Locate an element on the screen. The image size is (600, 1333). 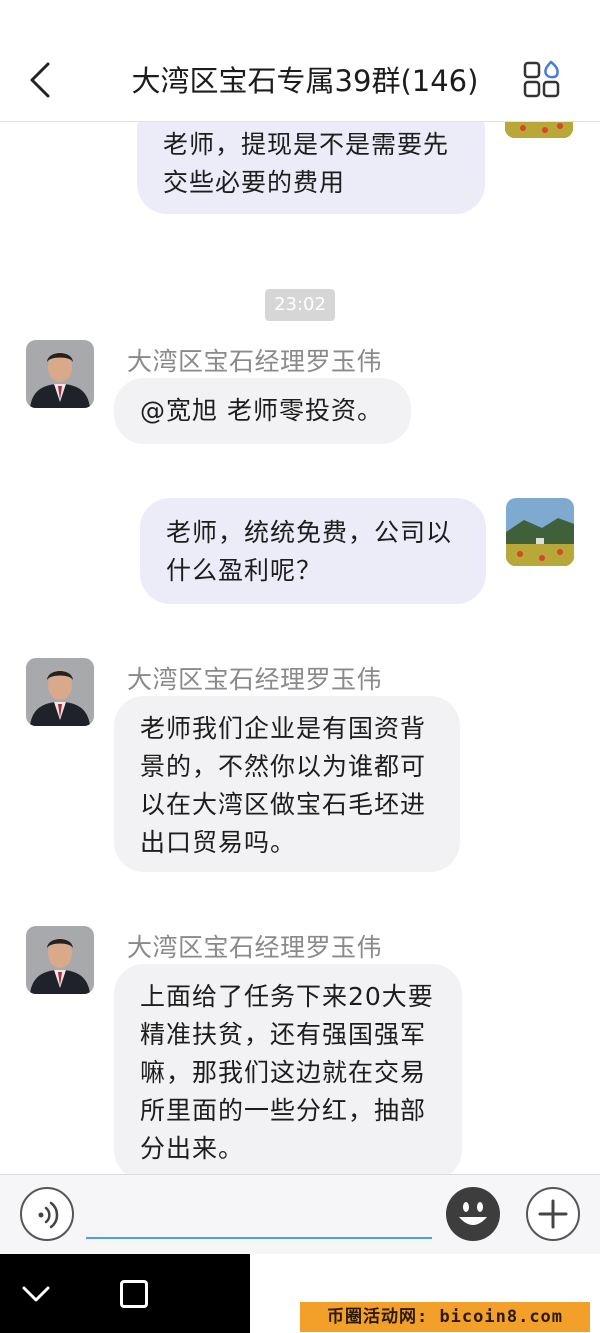
chat-header: 大湾区宝石专属39群(146) is located at coordinates (300, 61).